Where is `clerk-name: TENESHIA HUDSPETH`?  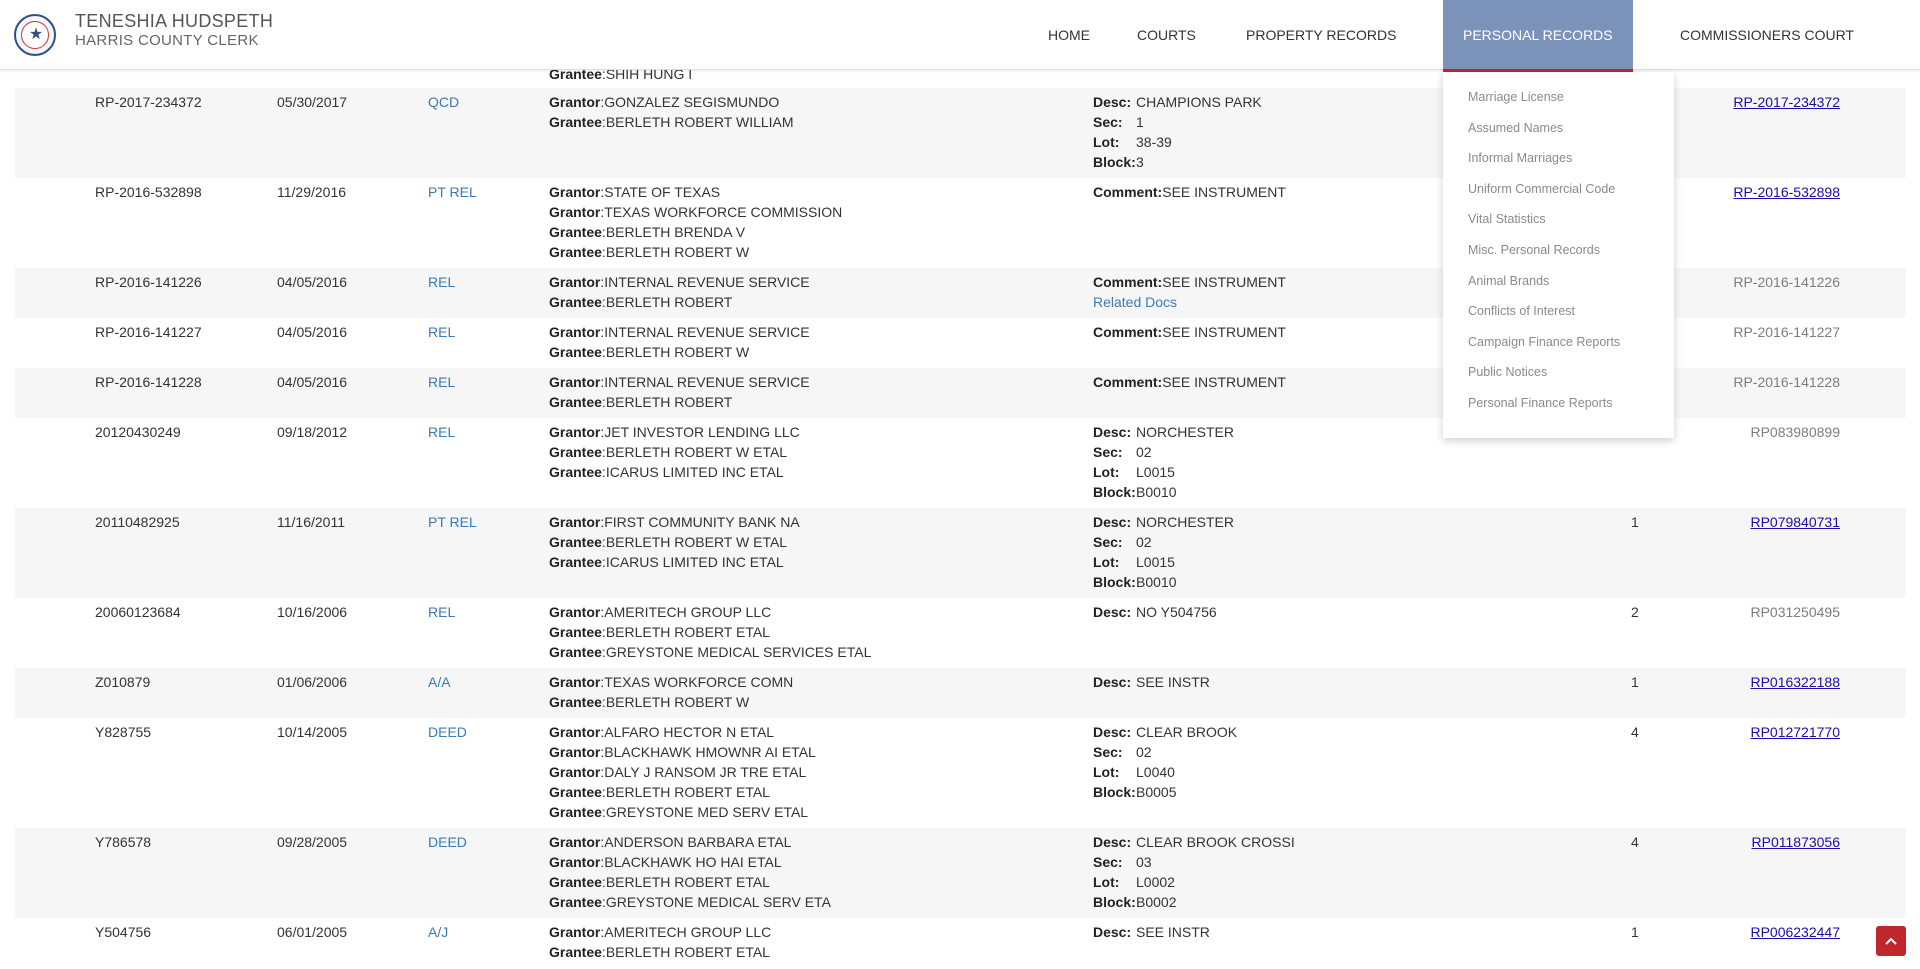
clerk-name: TENESHIA HUDSPETH is located at coordinates (174, 21).